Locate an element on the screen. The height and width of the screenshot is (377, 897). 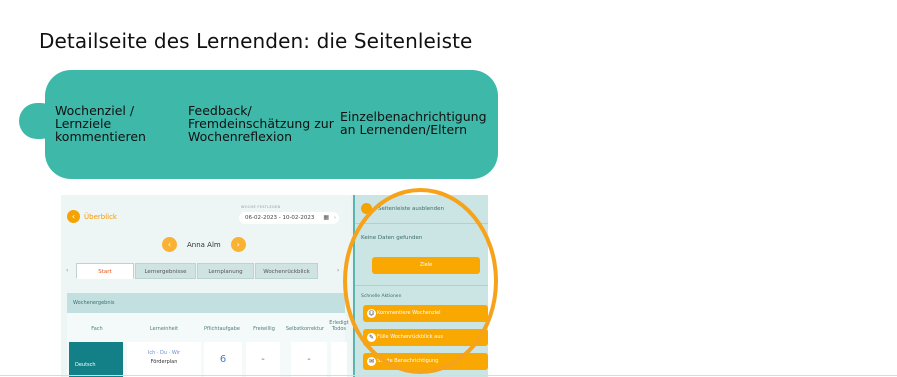
comment-week-goal-label: Kommentiere Wochenziel is located at coordinates (409, 313).